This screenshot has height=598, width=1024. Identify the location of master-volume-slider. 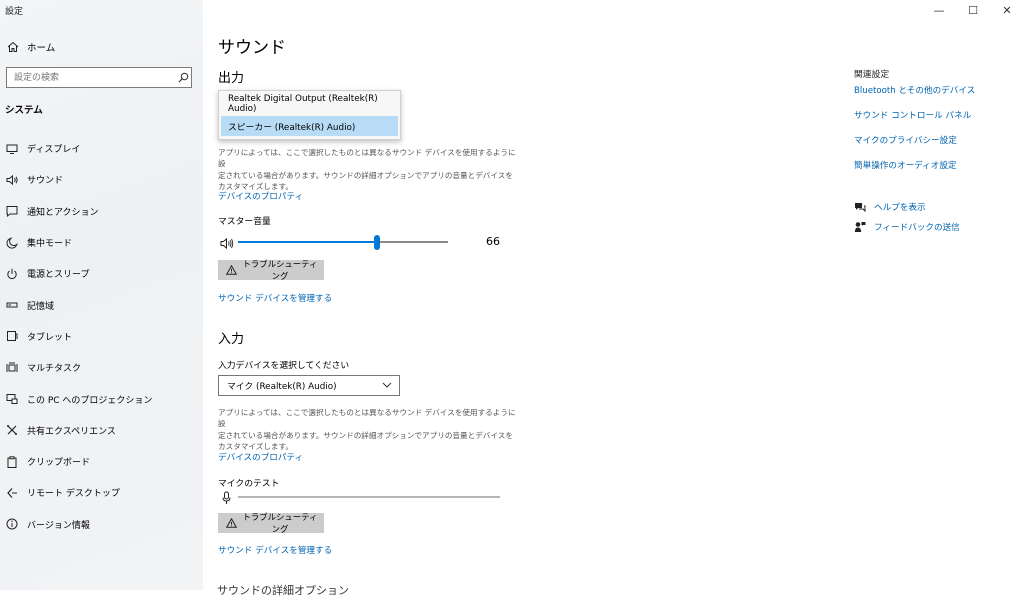
(343, 242).